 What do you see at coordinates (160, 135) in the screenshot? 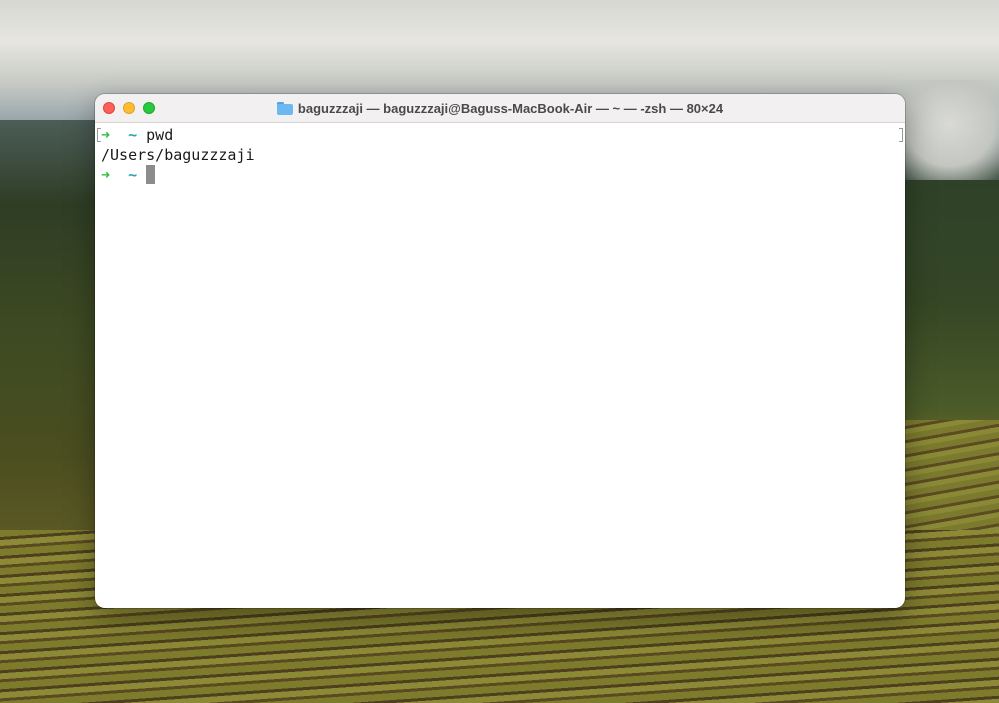
I see `command-text: pwd` at bounding box center [160, 135].